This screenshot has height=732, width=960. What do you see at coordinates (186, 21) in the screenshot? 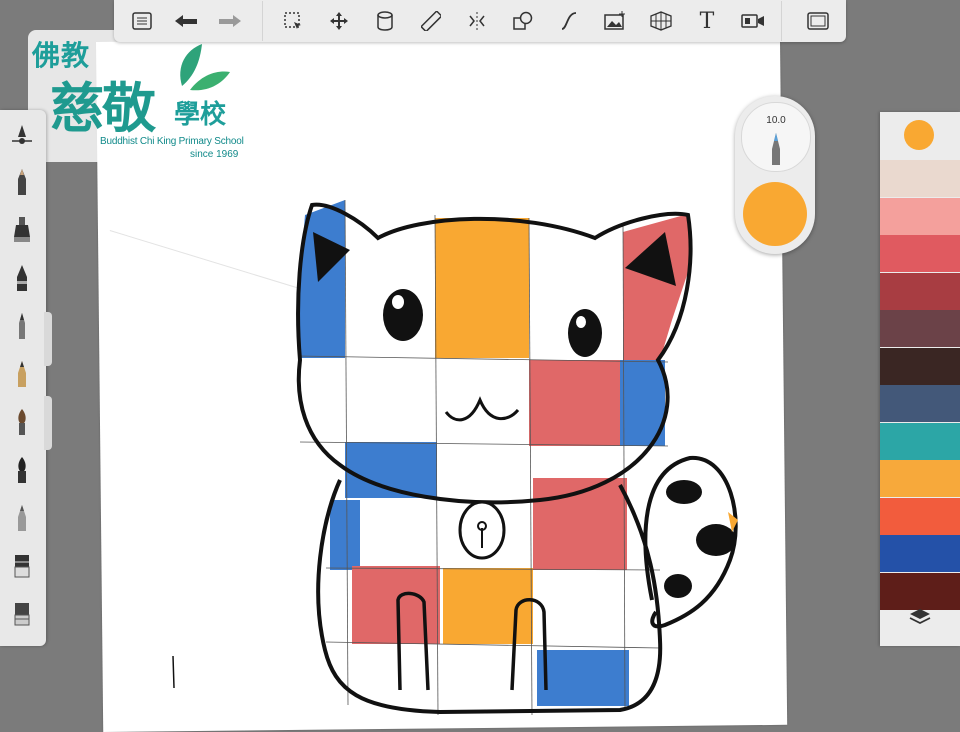
I see `undo-icon` at bounding box center [186, 21].